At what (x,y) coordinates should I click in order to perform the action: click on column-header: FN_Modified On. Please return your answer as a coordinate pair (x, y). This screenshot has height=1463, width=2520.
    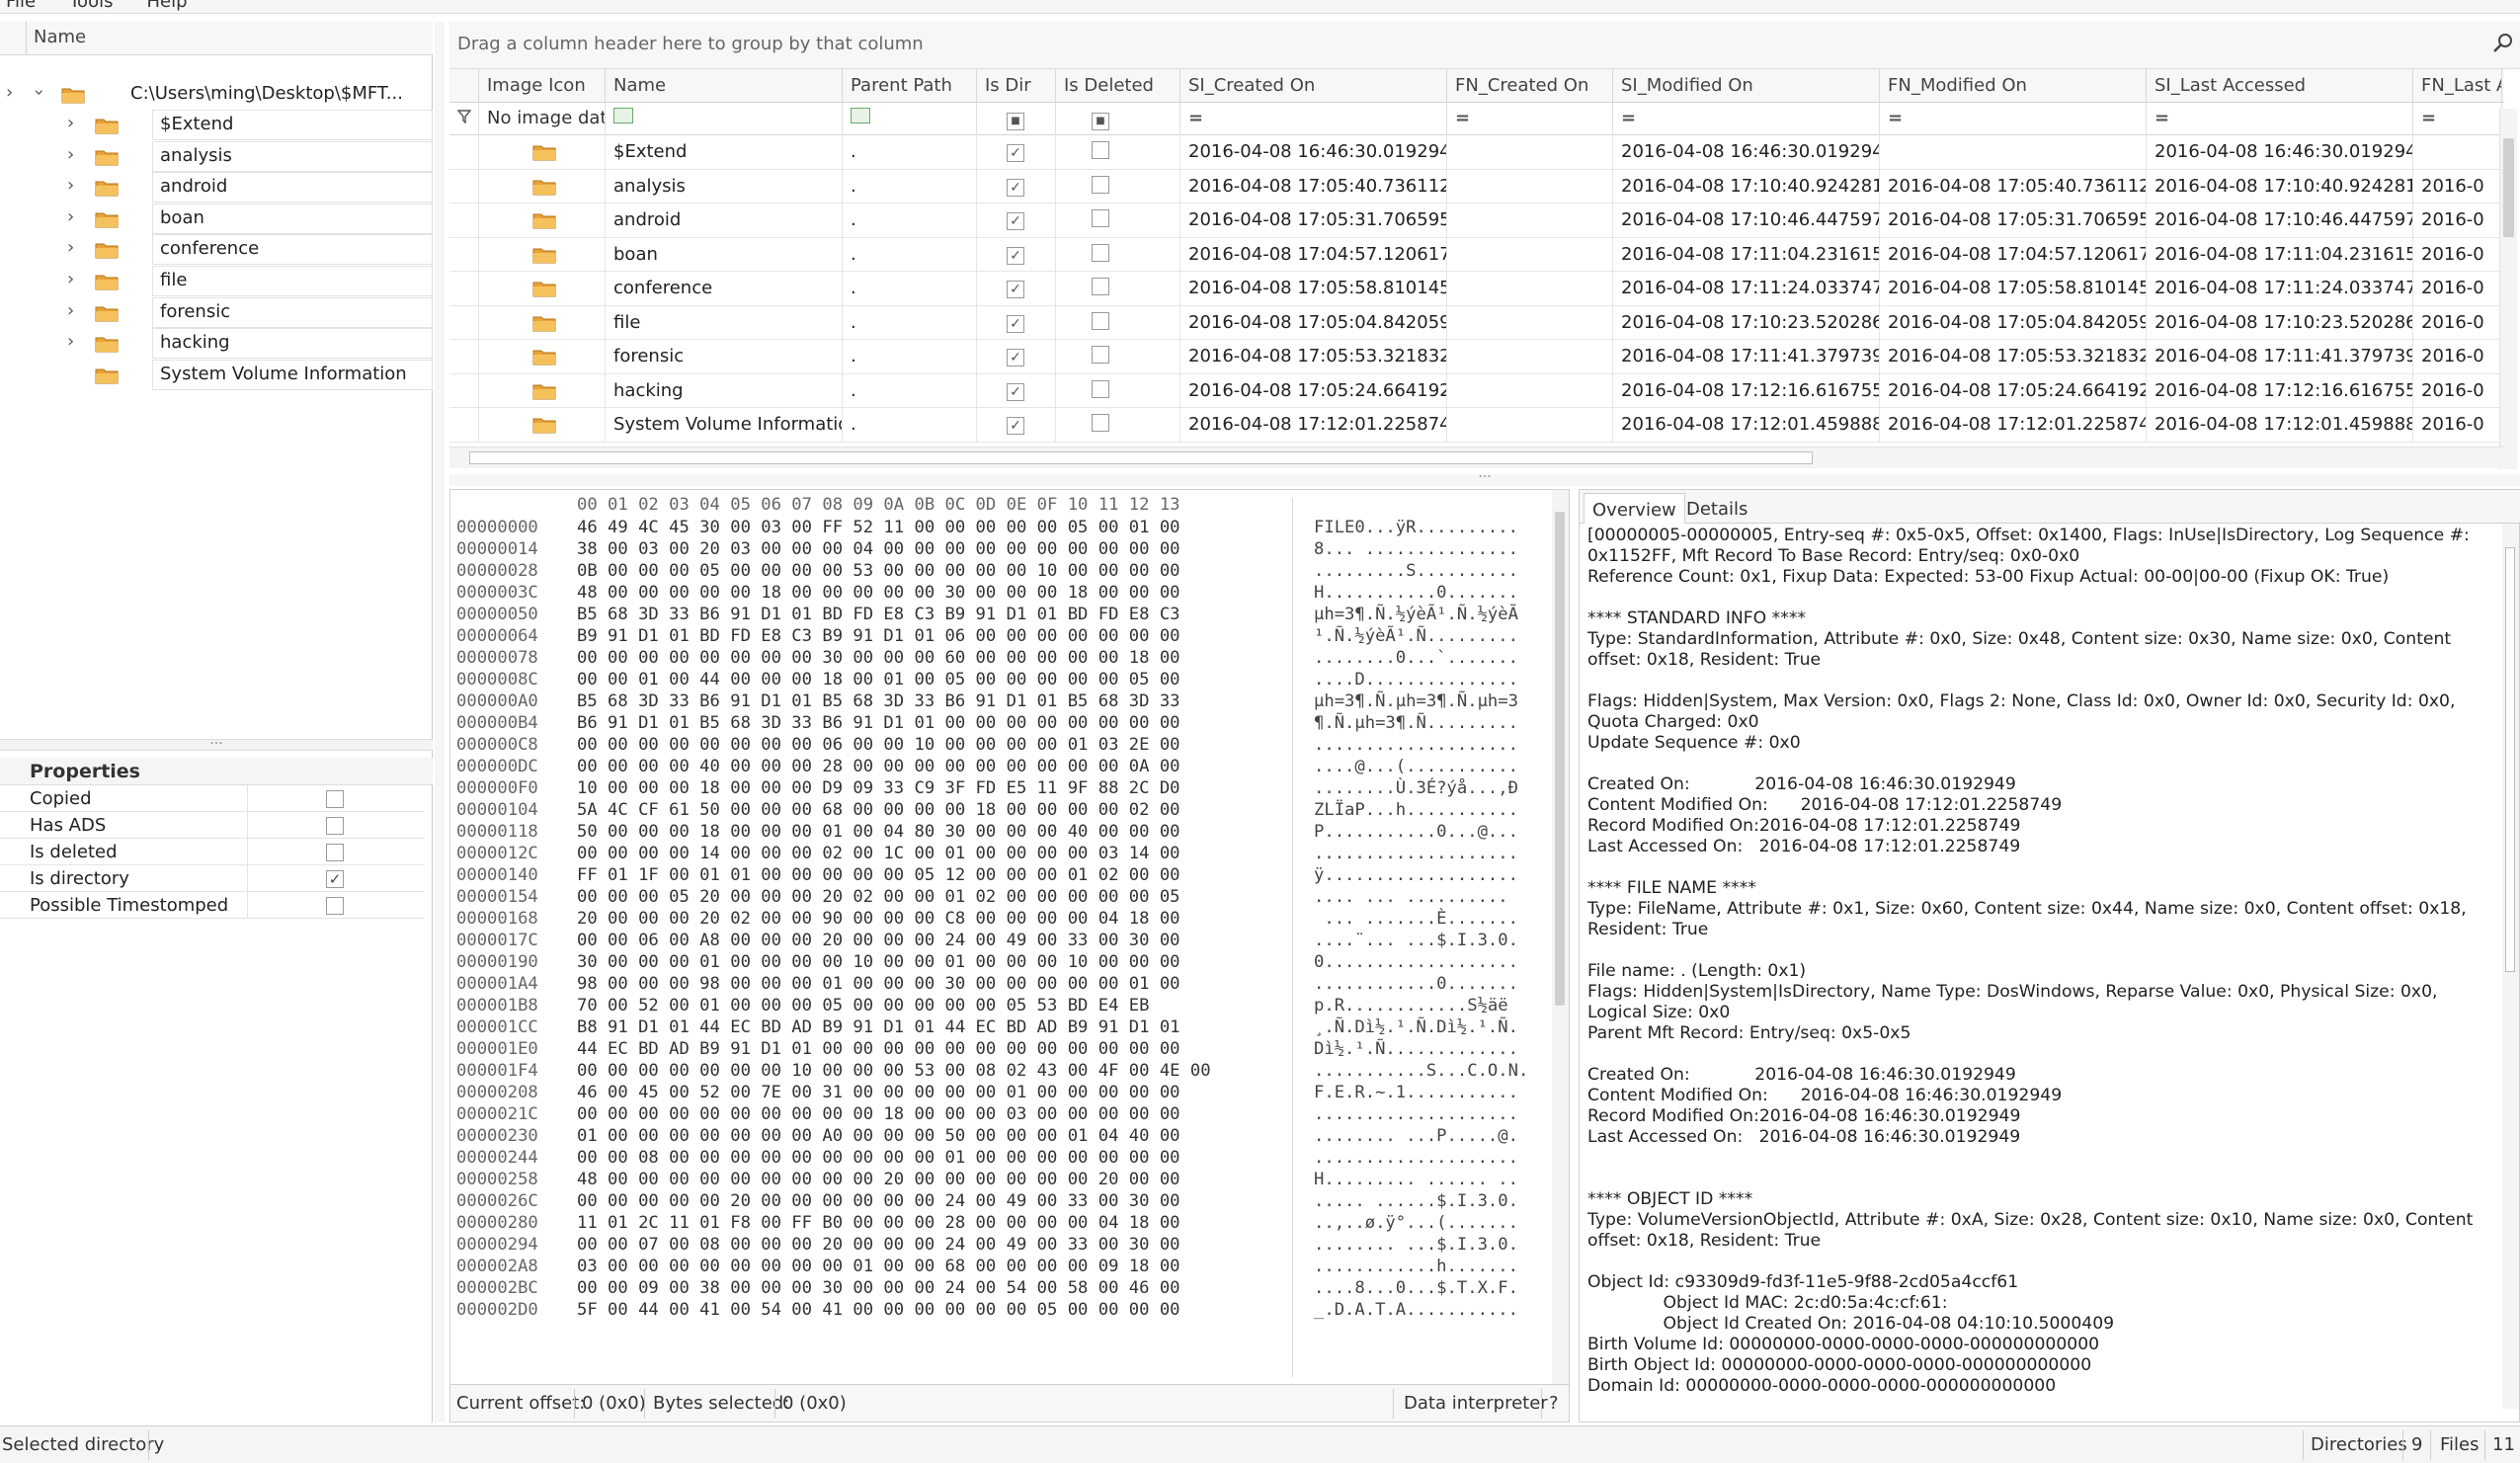
    Looking at the image, I should click on (2013, 86).